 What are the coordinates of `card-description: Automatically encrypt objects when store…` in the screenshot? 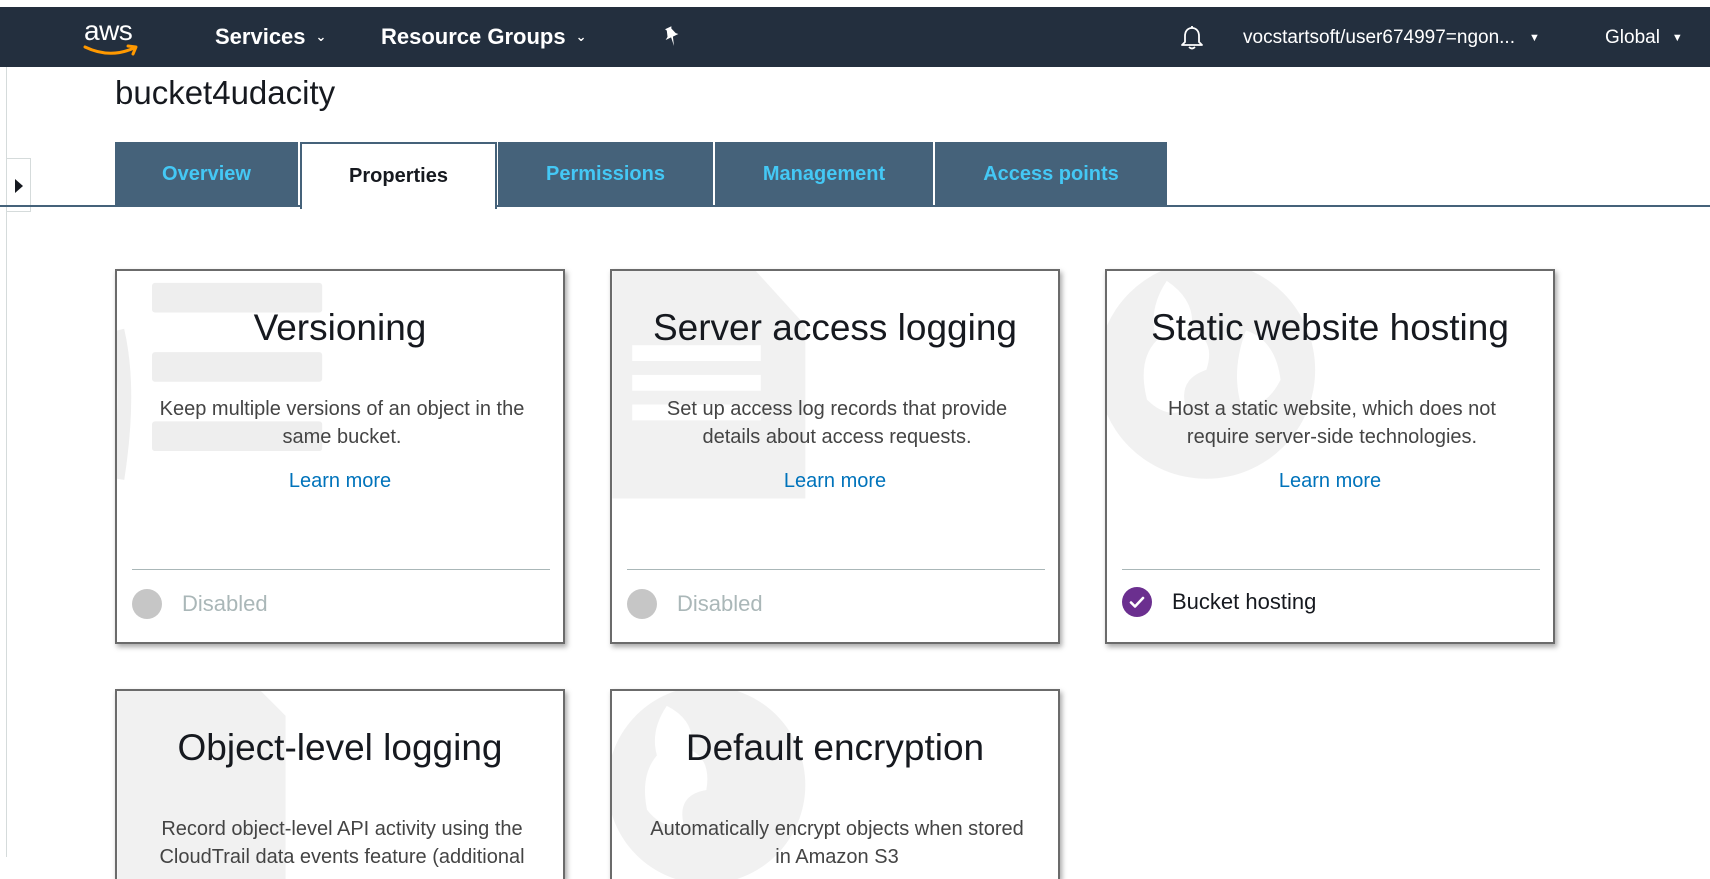 It's located at (837, 843).